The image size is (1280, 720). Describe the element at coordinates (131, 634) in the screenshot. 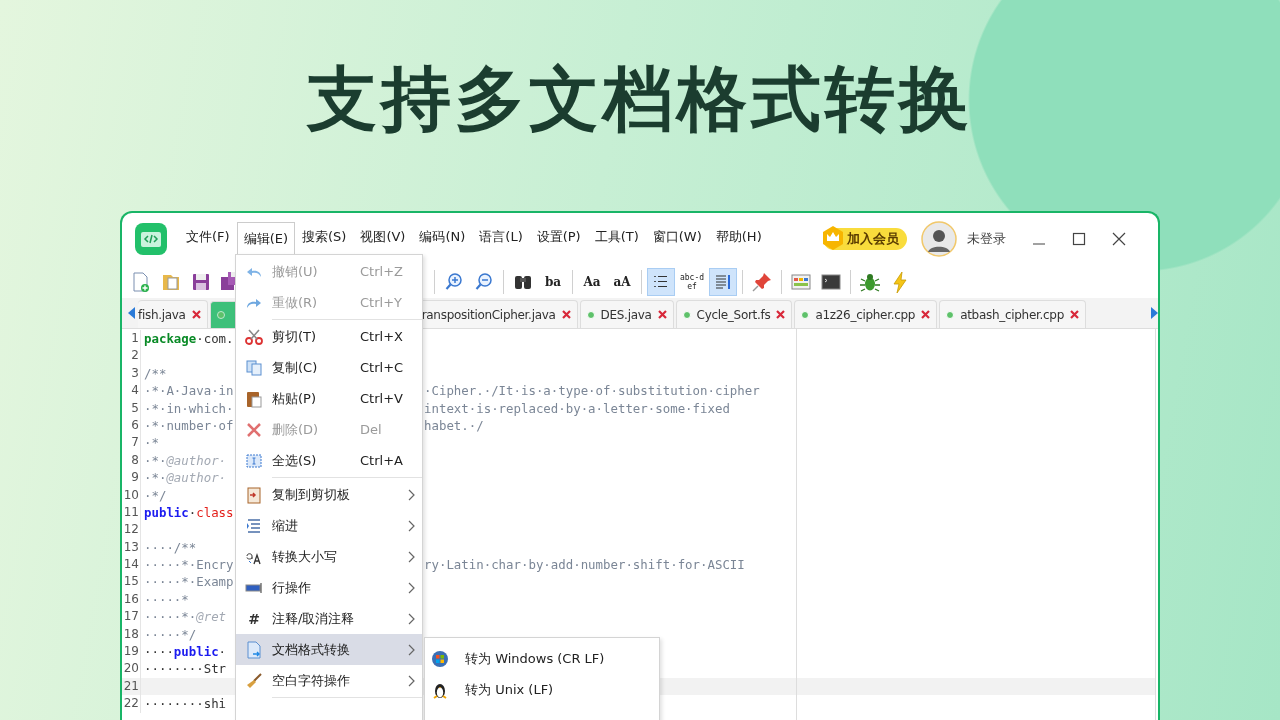

I see `line-number: 18` at that location.